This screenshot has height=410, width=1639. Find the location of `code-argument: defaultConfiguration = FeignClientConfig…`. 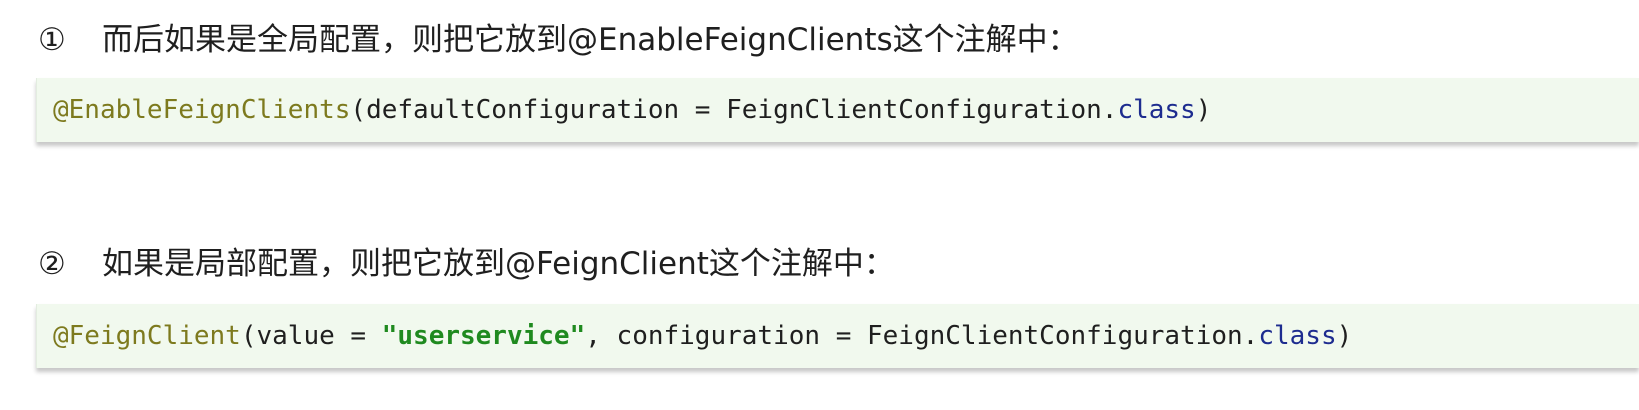

code-argument: defaultConfiguration = FeignClientConfig… is located at coordinates (742, 110).